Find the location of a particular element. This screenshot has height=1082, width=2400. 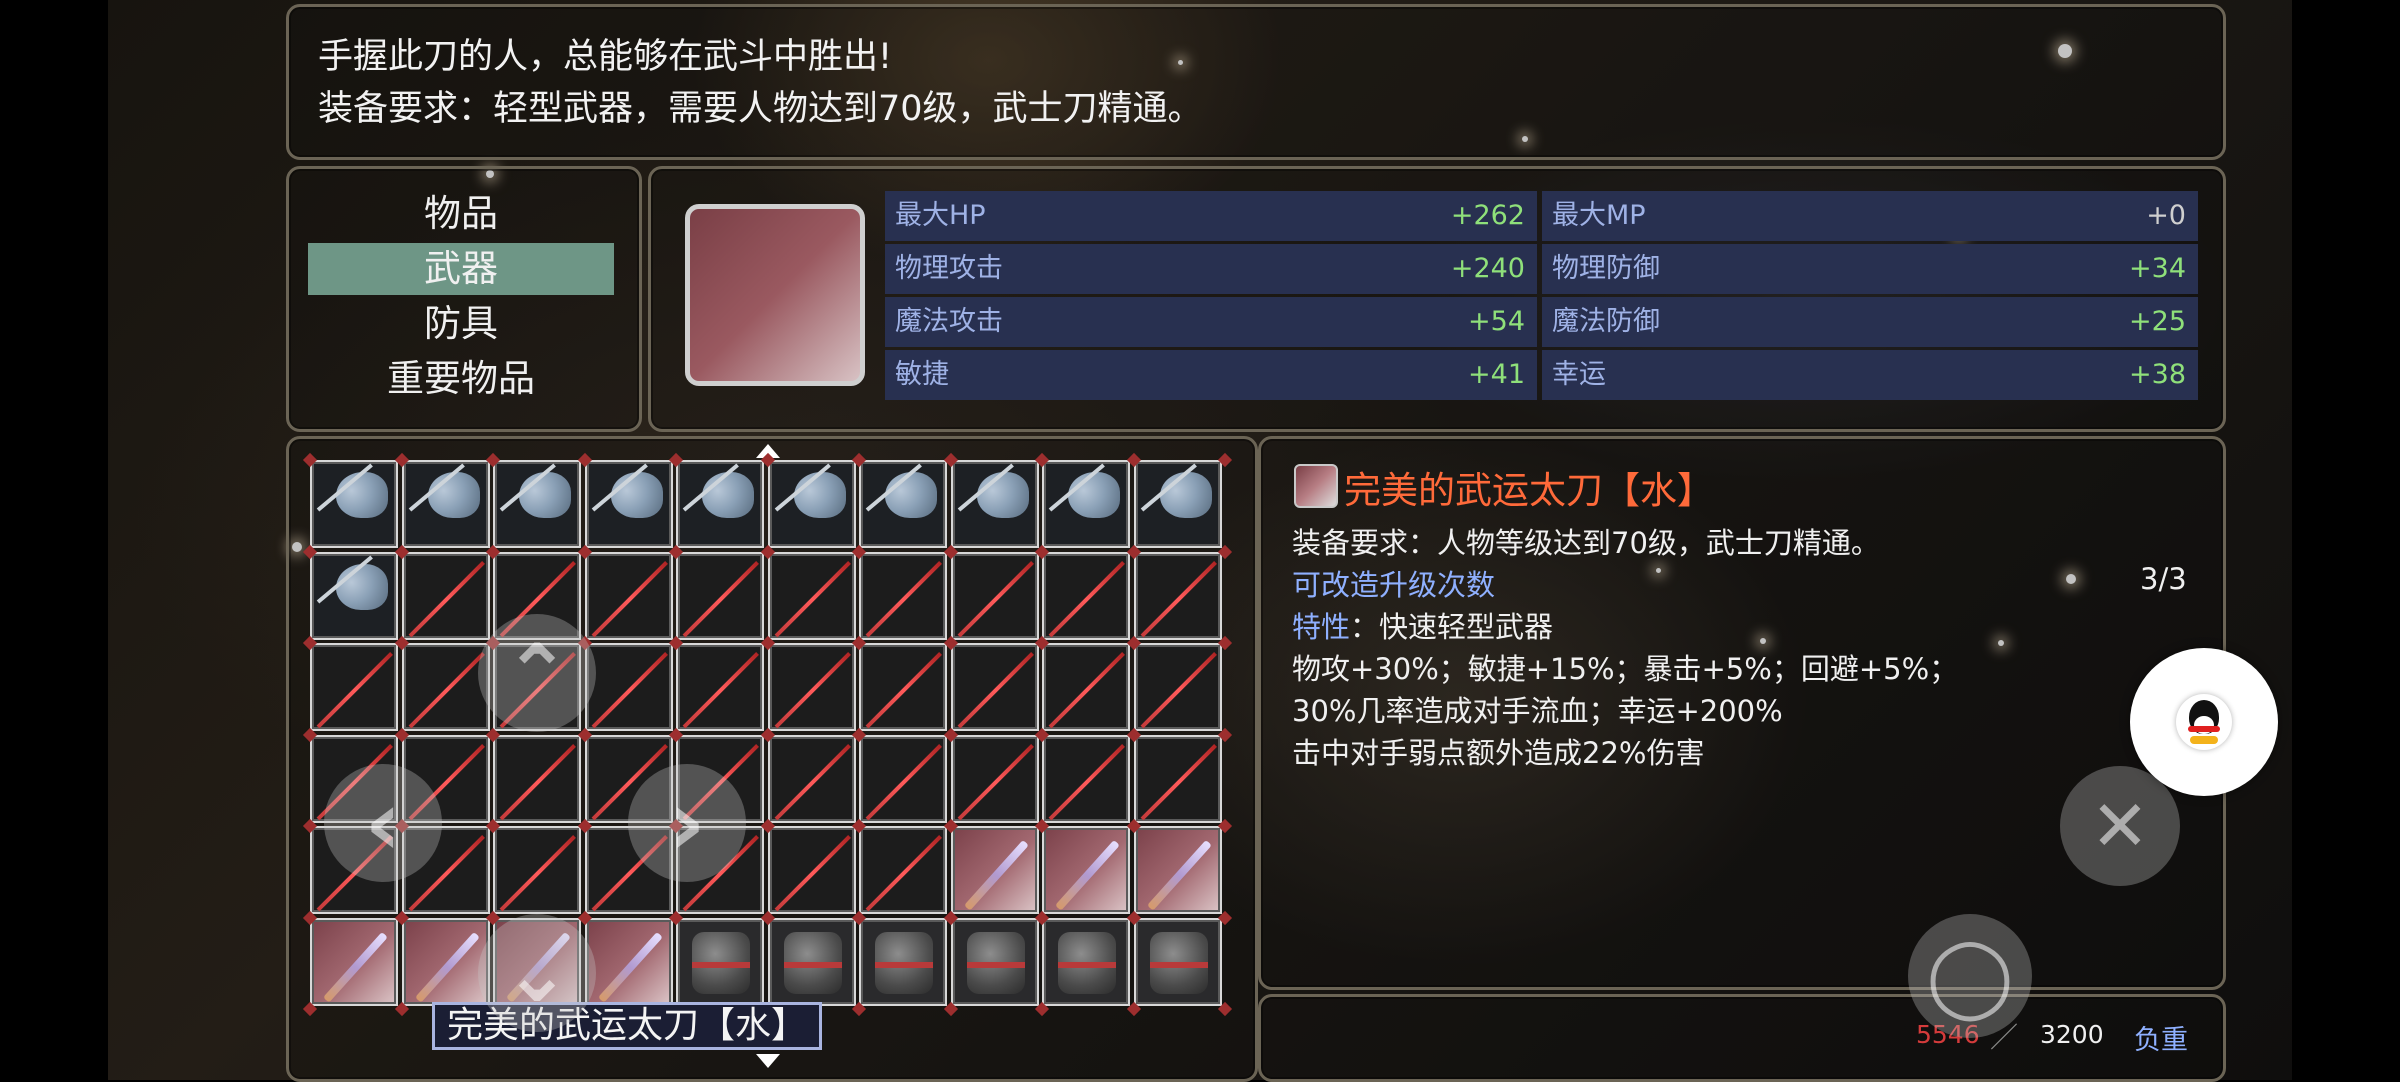

stat-label: 魔法攻击 is located at coordinates (949, 321).